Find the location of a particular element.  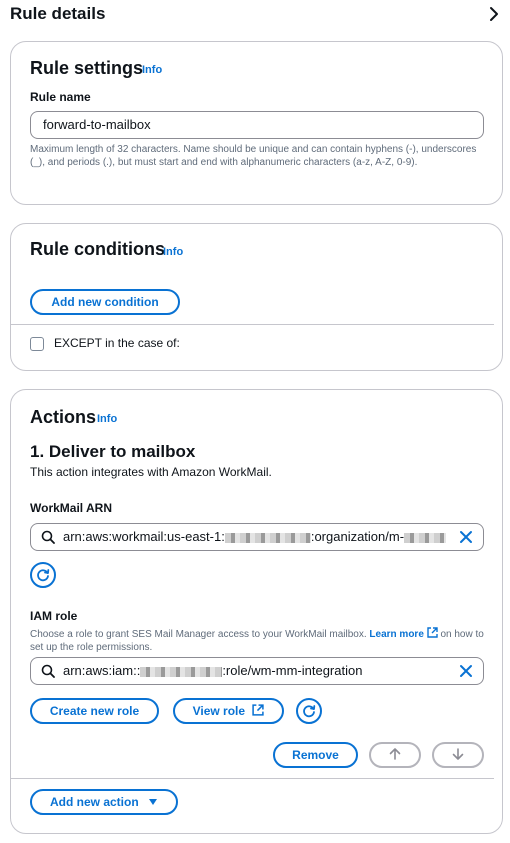

rule-name-input: forward-to-mailbox is located at coordinates (257, 125).